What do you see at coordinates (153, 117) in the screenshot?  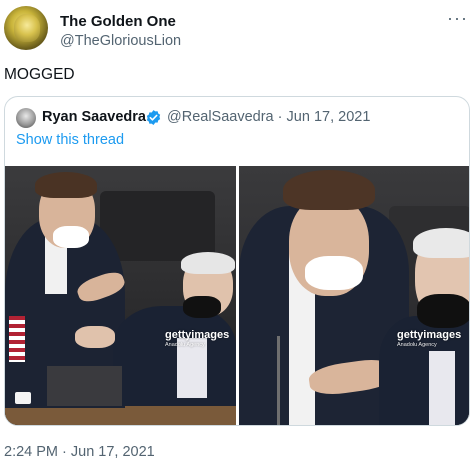 I see `verified-badge-icon` at bounding box center [153, 117].